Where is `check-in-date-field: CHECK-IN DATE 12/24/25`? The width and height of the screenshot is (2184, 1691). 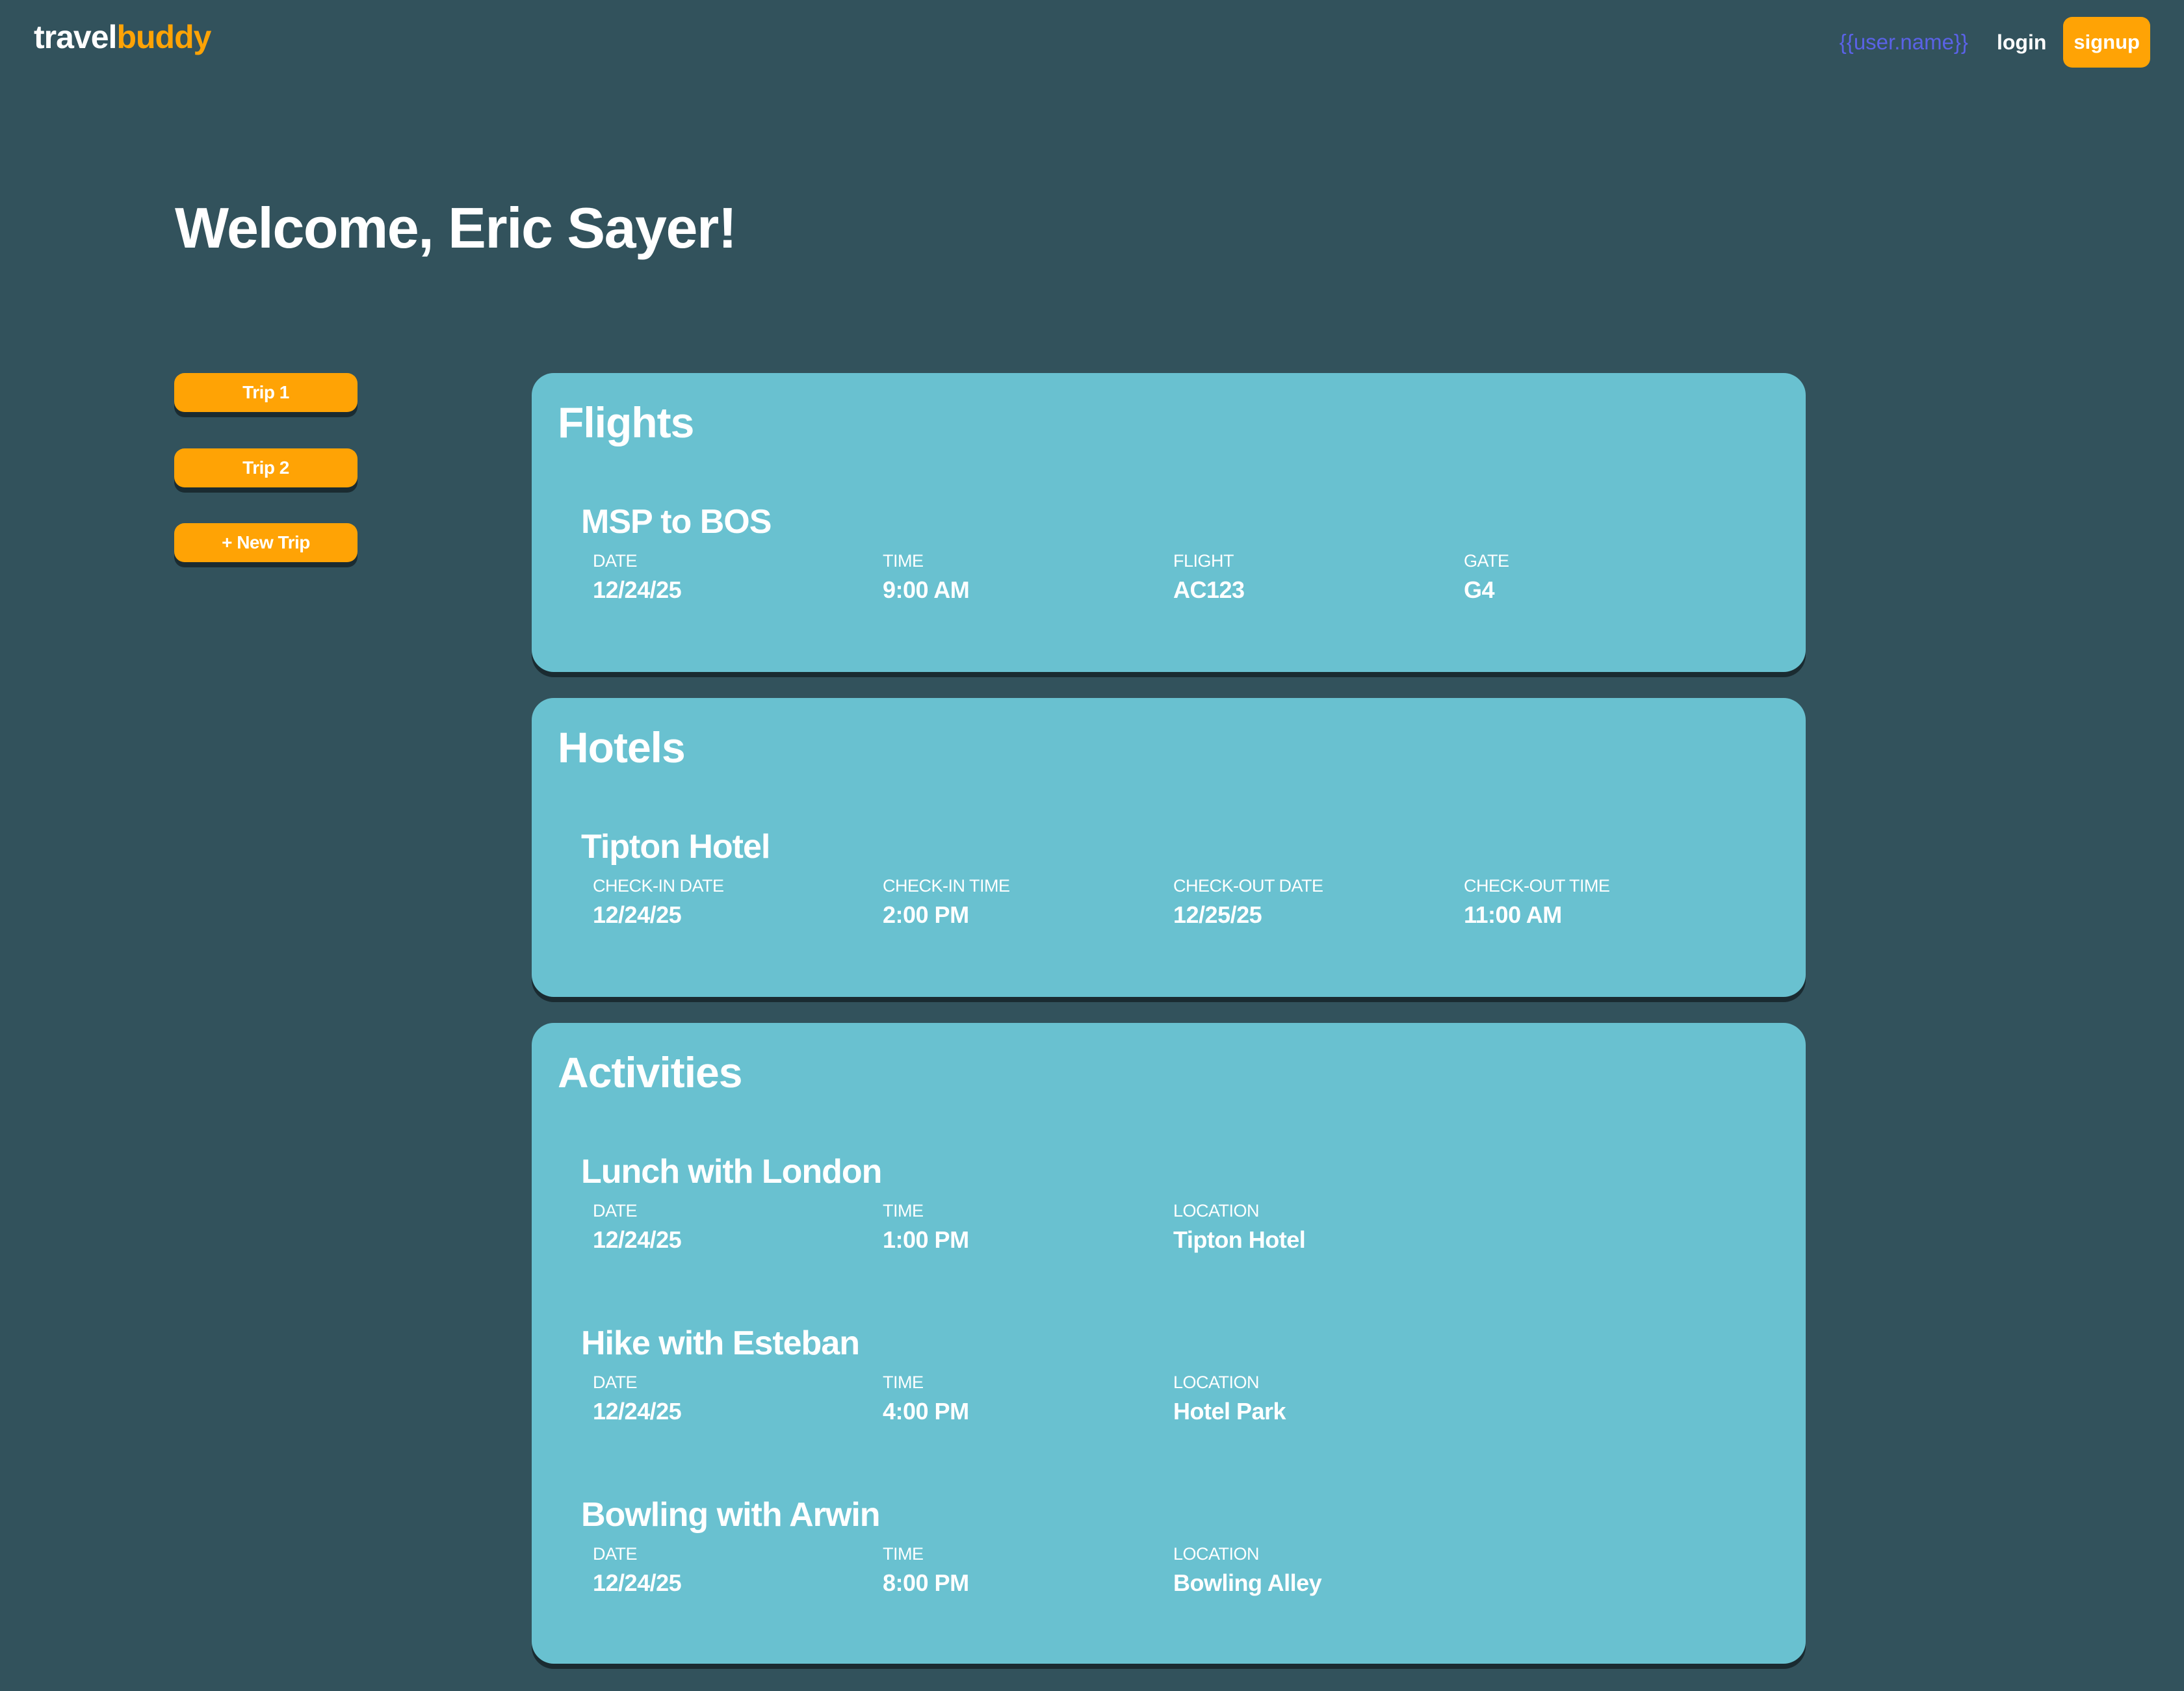
check-in-date-field: CHECK-IN DATE 12/24/25 is located at coordinates (658, 899).